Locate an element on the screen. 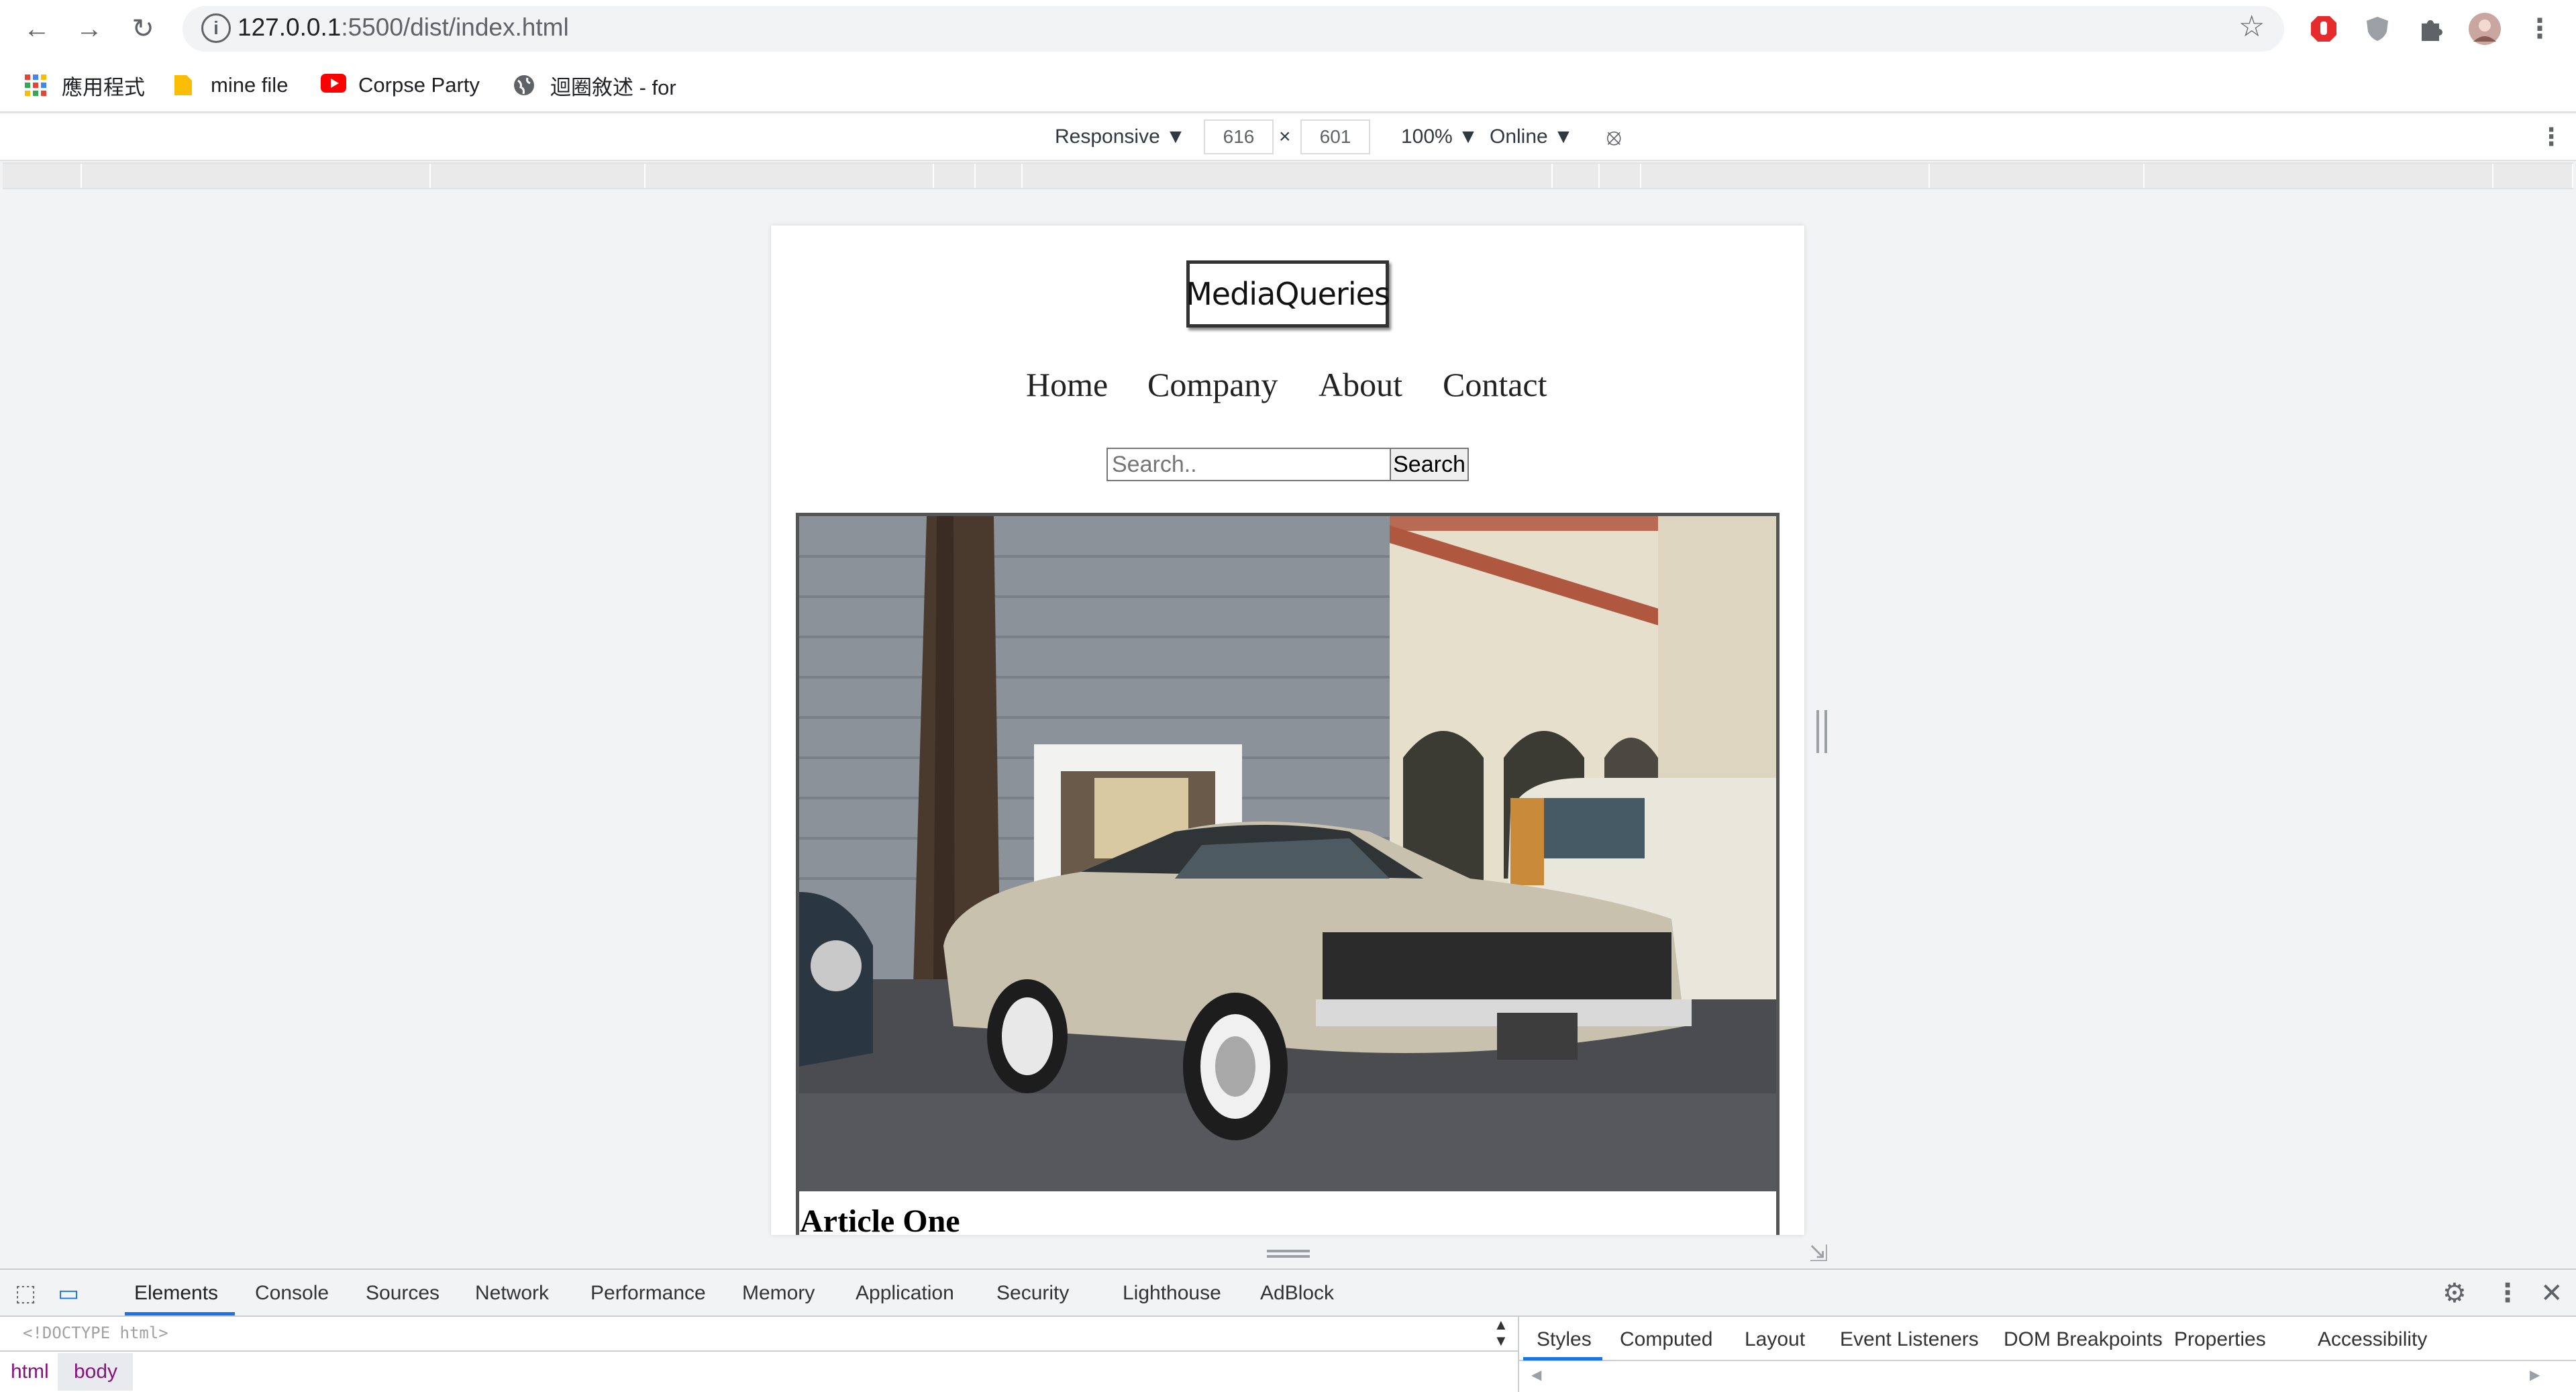  site-info-icon: i is located at coordinates (216, 28).